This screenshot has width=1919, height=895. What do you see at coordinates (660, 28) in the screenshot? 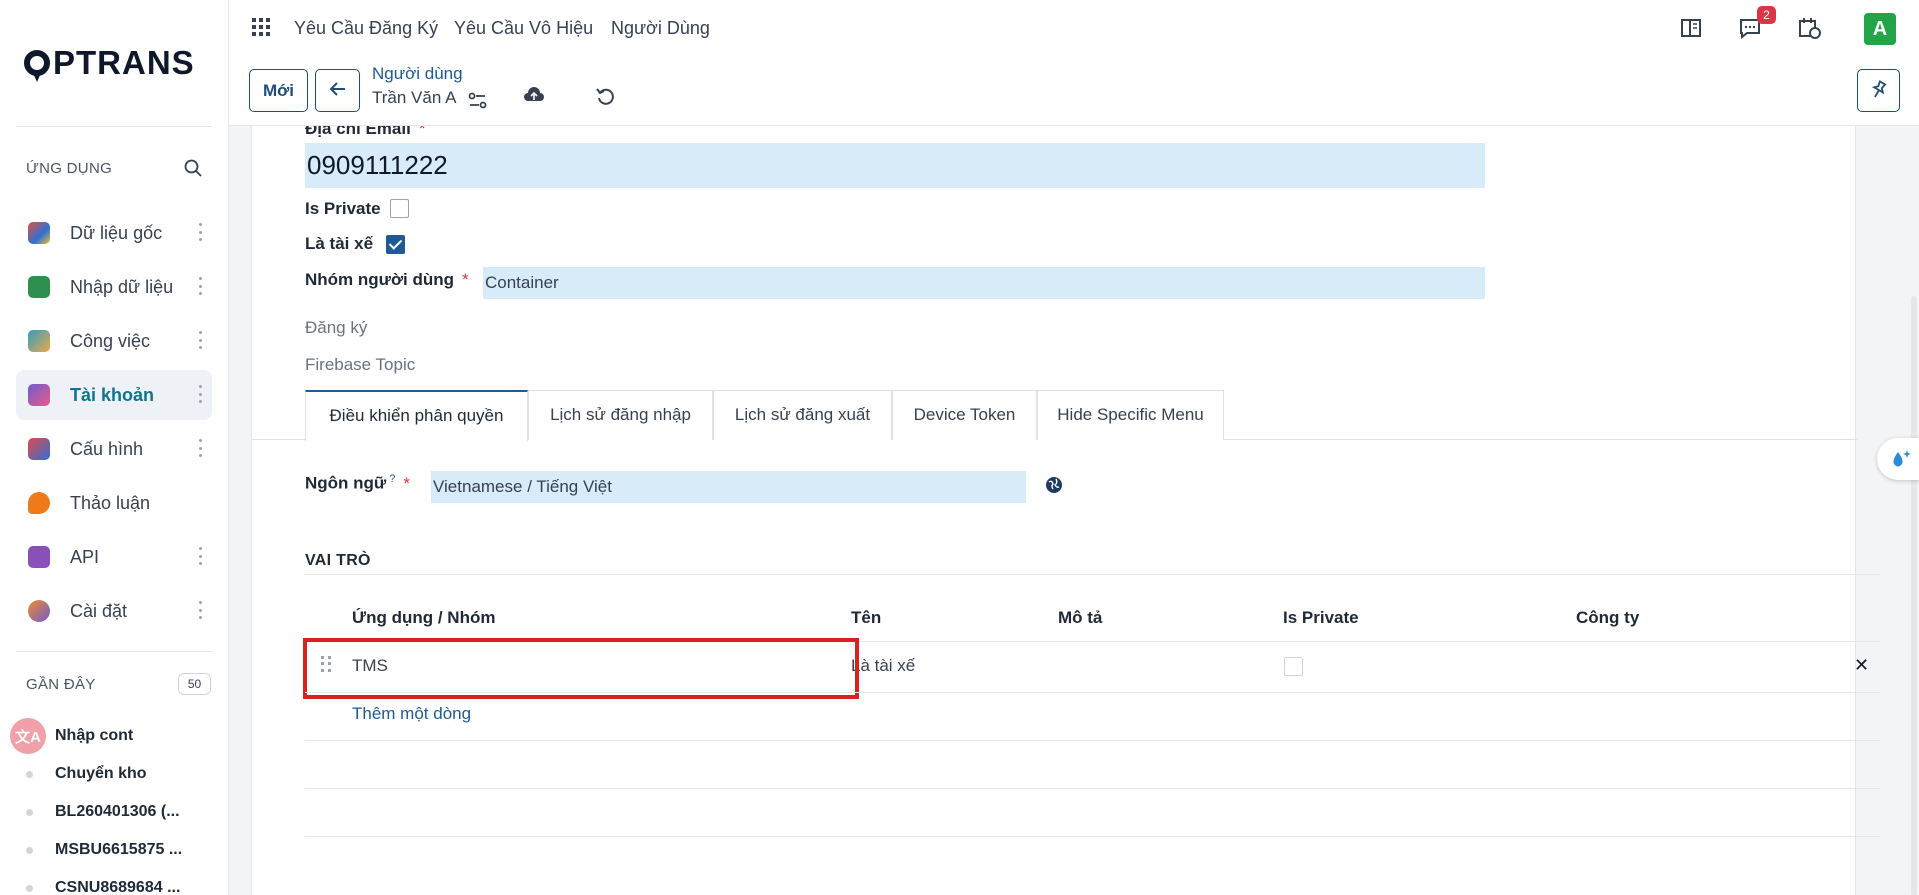
I see `menu-users: Người Dùng` at bounding box center [660, 28].